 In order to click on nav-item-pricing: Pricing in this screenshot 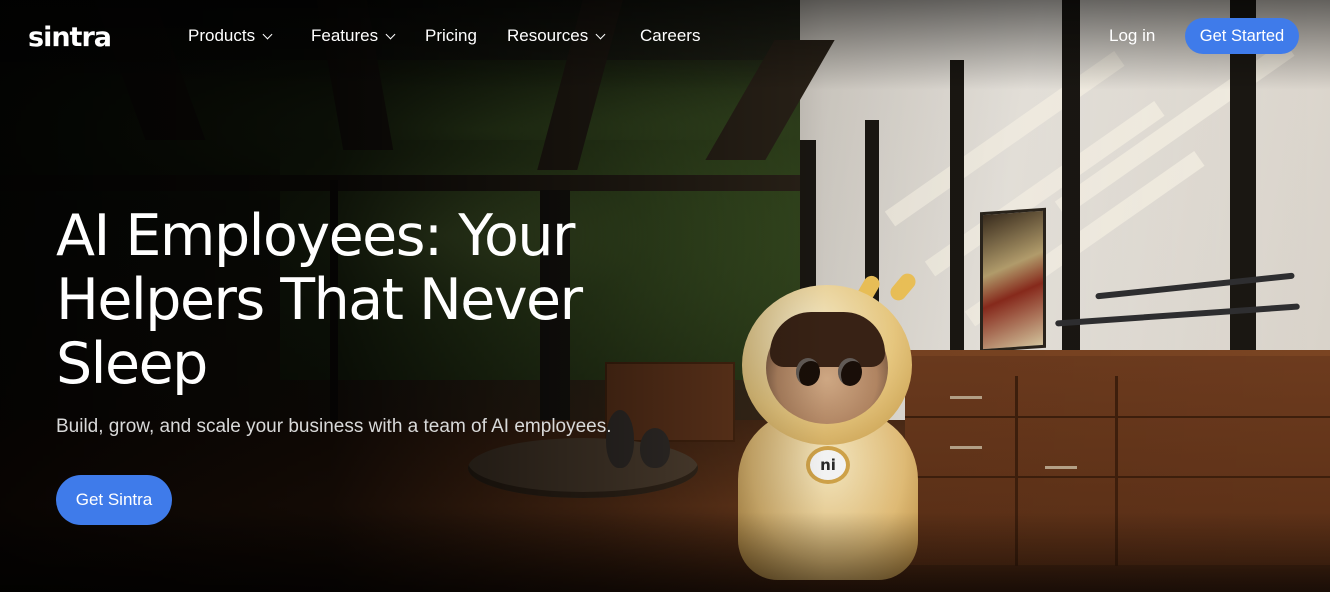, I will do `click(466, 36)`.